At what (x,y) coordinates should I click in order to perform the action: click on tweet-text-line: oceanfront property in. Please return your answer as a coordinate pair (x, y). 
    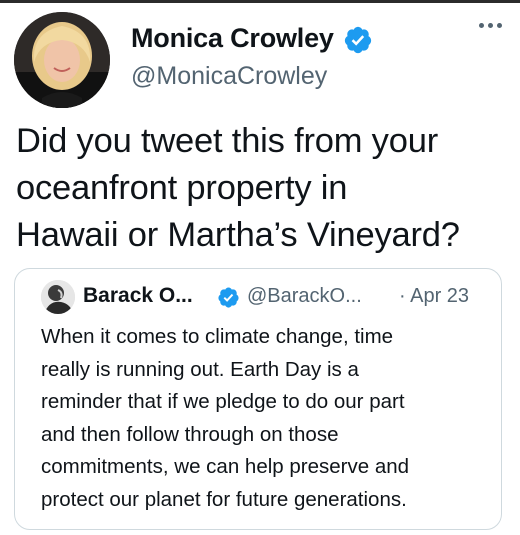
    Looking at the image, I should click on (182, 188).